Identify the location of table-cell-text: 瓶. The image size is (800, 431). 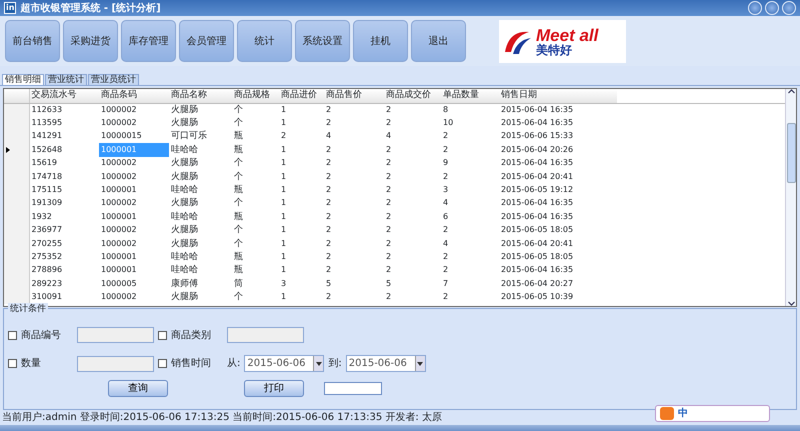
(238, 190).